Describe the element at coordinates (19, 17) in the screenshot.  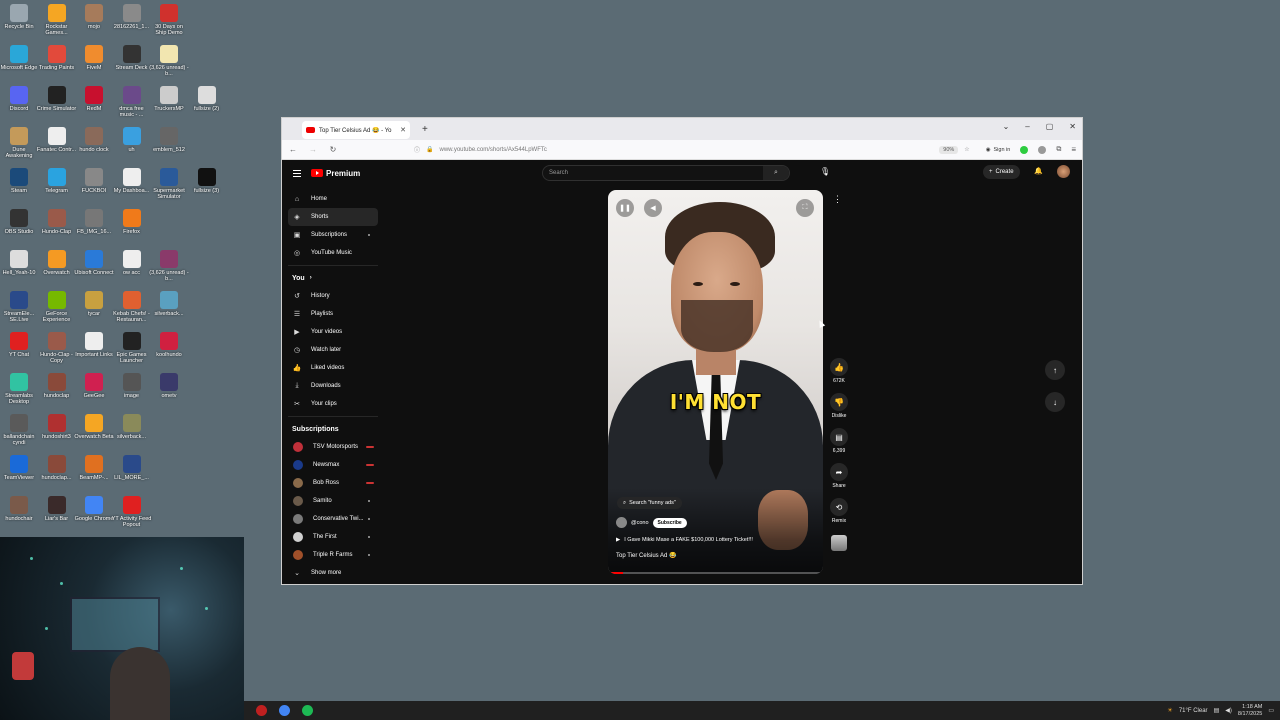
I see `desktop-icon: Recycle Bin` at that location.